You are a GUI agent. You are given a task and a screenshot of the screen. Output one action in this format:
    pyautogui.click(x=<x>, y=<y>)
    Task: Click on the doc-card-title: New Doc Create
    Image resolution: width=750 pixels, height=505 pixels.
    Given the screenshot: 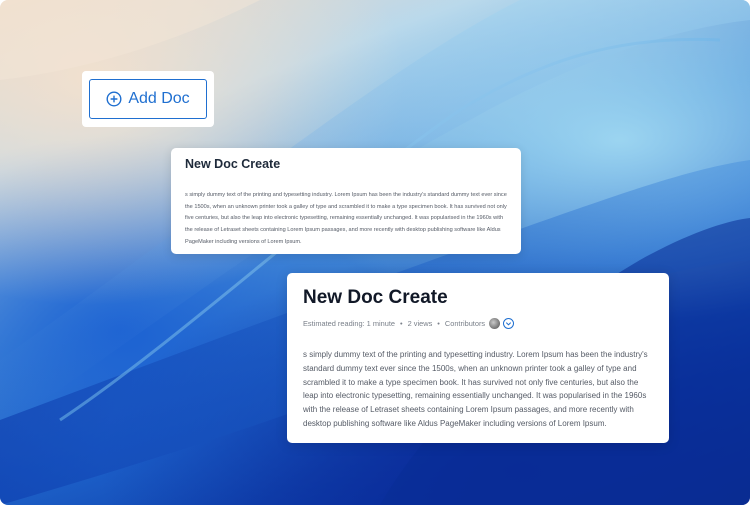 What is the action you would take?
    pyautogui.click(x=233, y=164)
    